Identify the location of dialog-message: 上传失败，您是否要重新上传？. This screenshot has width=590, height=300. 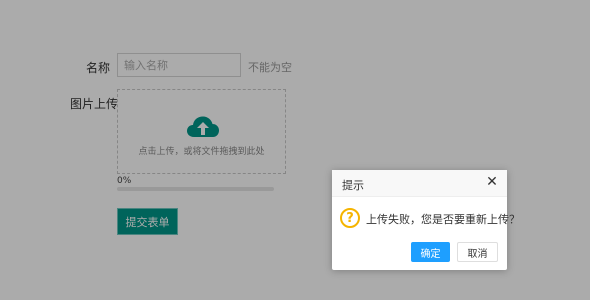
(443, 219).